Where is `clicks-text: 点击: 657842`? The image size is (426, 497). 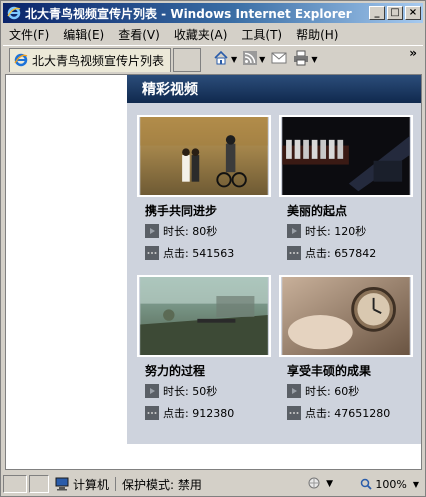 clicks-text: 点击: 657842 is located at coordinates (341, 253).